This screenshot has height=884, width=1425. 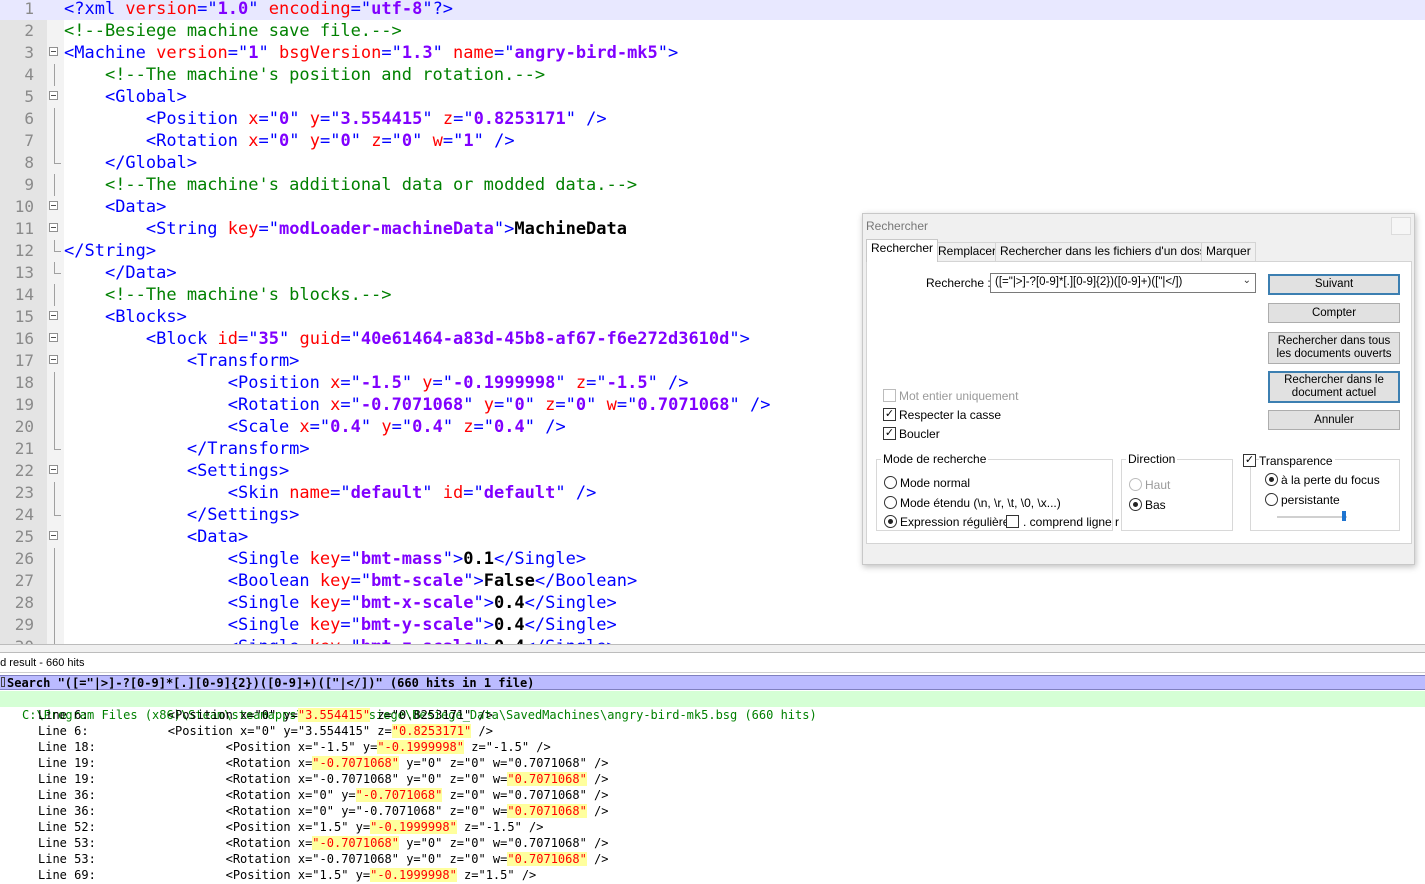 What do you see at coordinates (1249, 460) in the screenshot?
I see `transparency-checkbox: ✓` at bounding box center [1249, 460].